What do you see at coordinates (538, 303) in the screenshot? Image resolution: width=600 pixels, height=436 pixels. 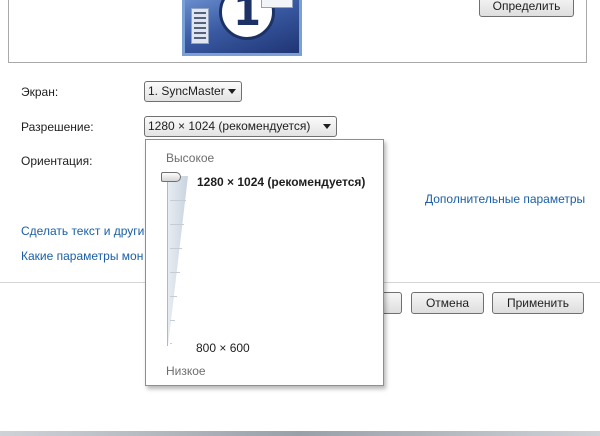 I see `apply-button: Применить` at bounding box center [538, 303].